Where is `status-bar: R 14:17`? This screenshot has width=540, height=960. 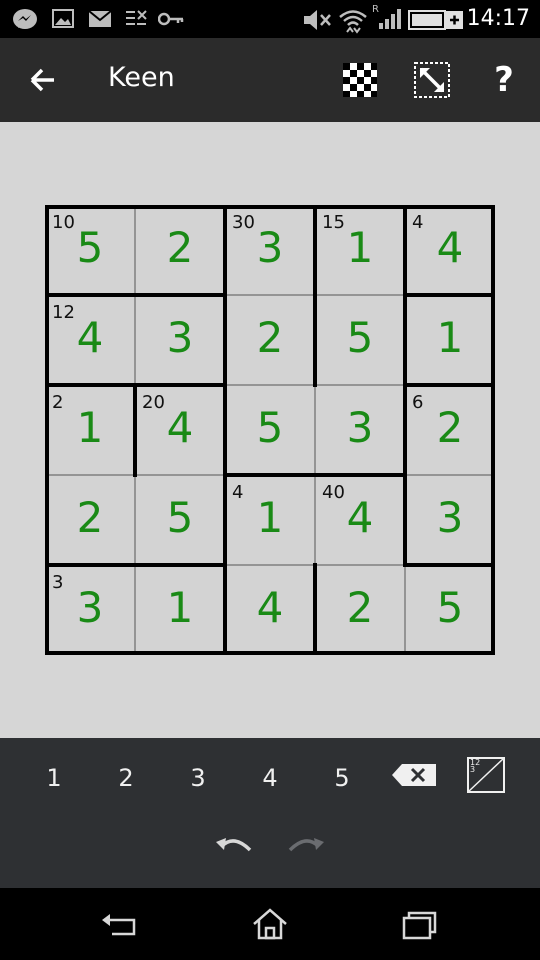
status-bar: R 14:17 is located at coordinates (270, 19).